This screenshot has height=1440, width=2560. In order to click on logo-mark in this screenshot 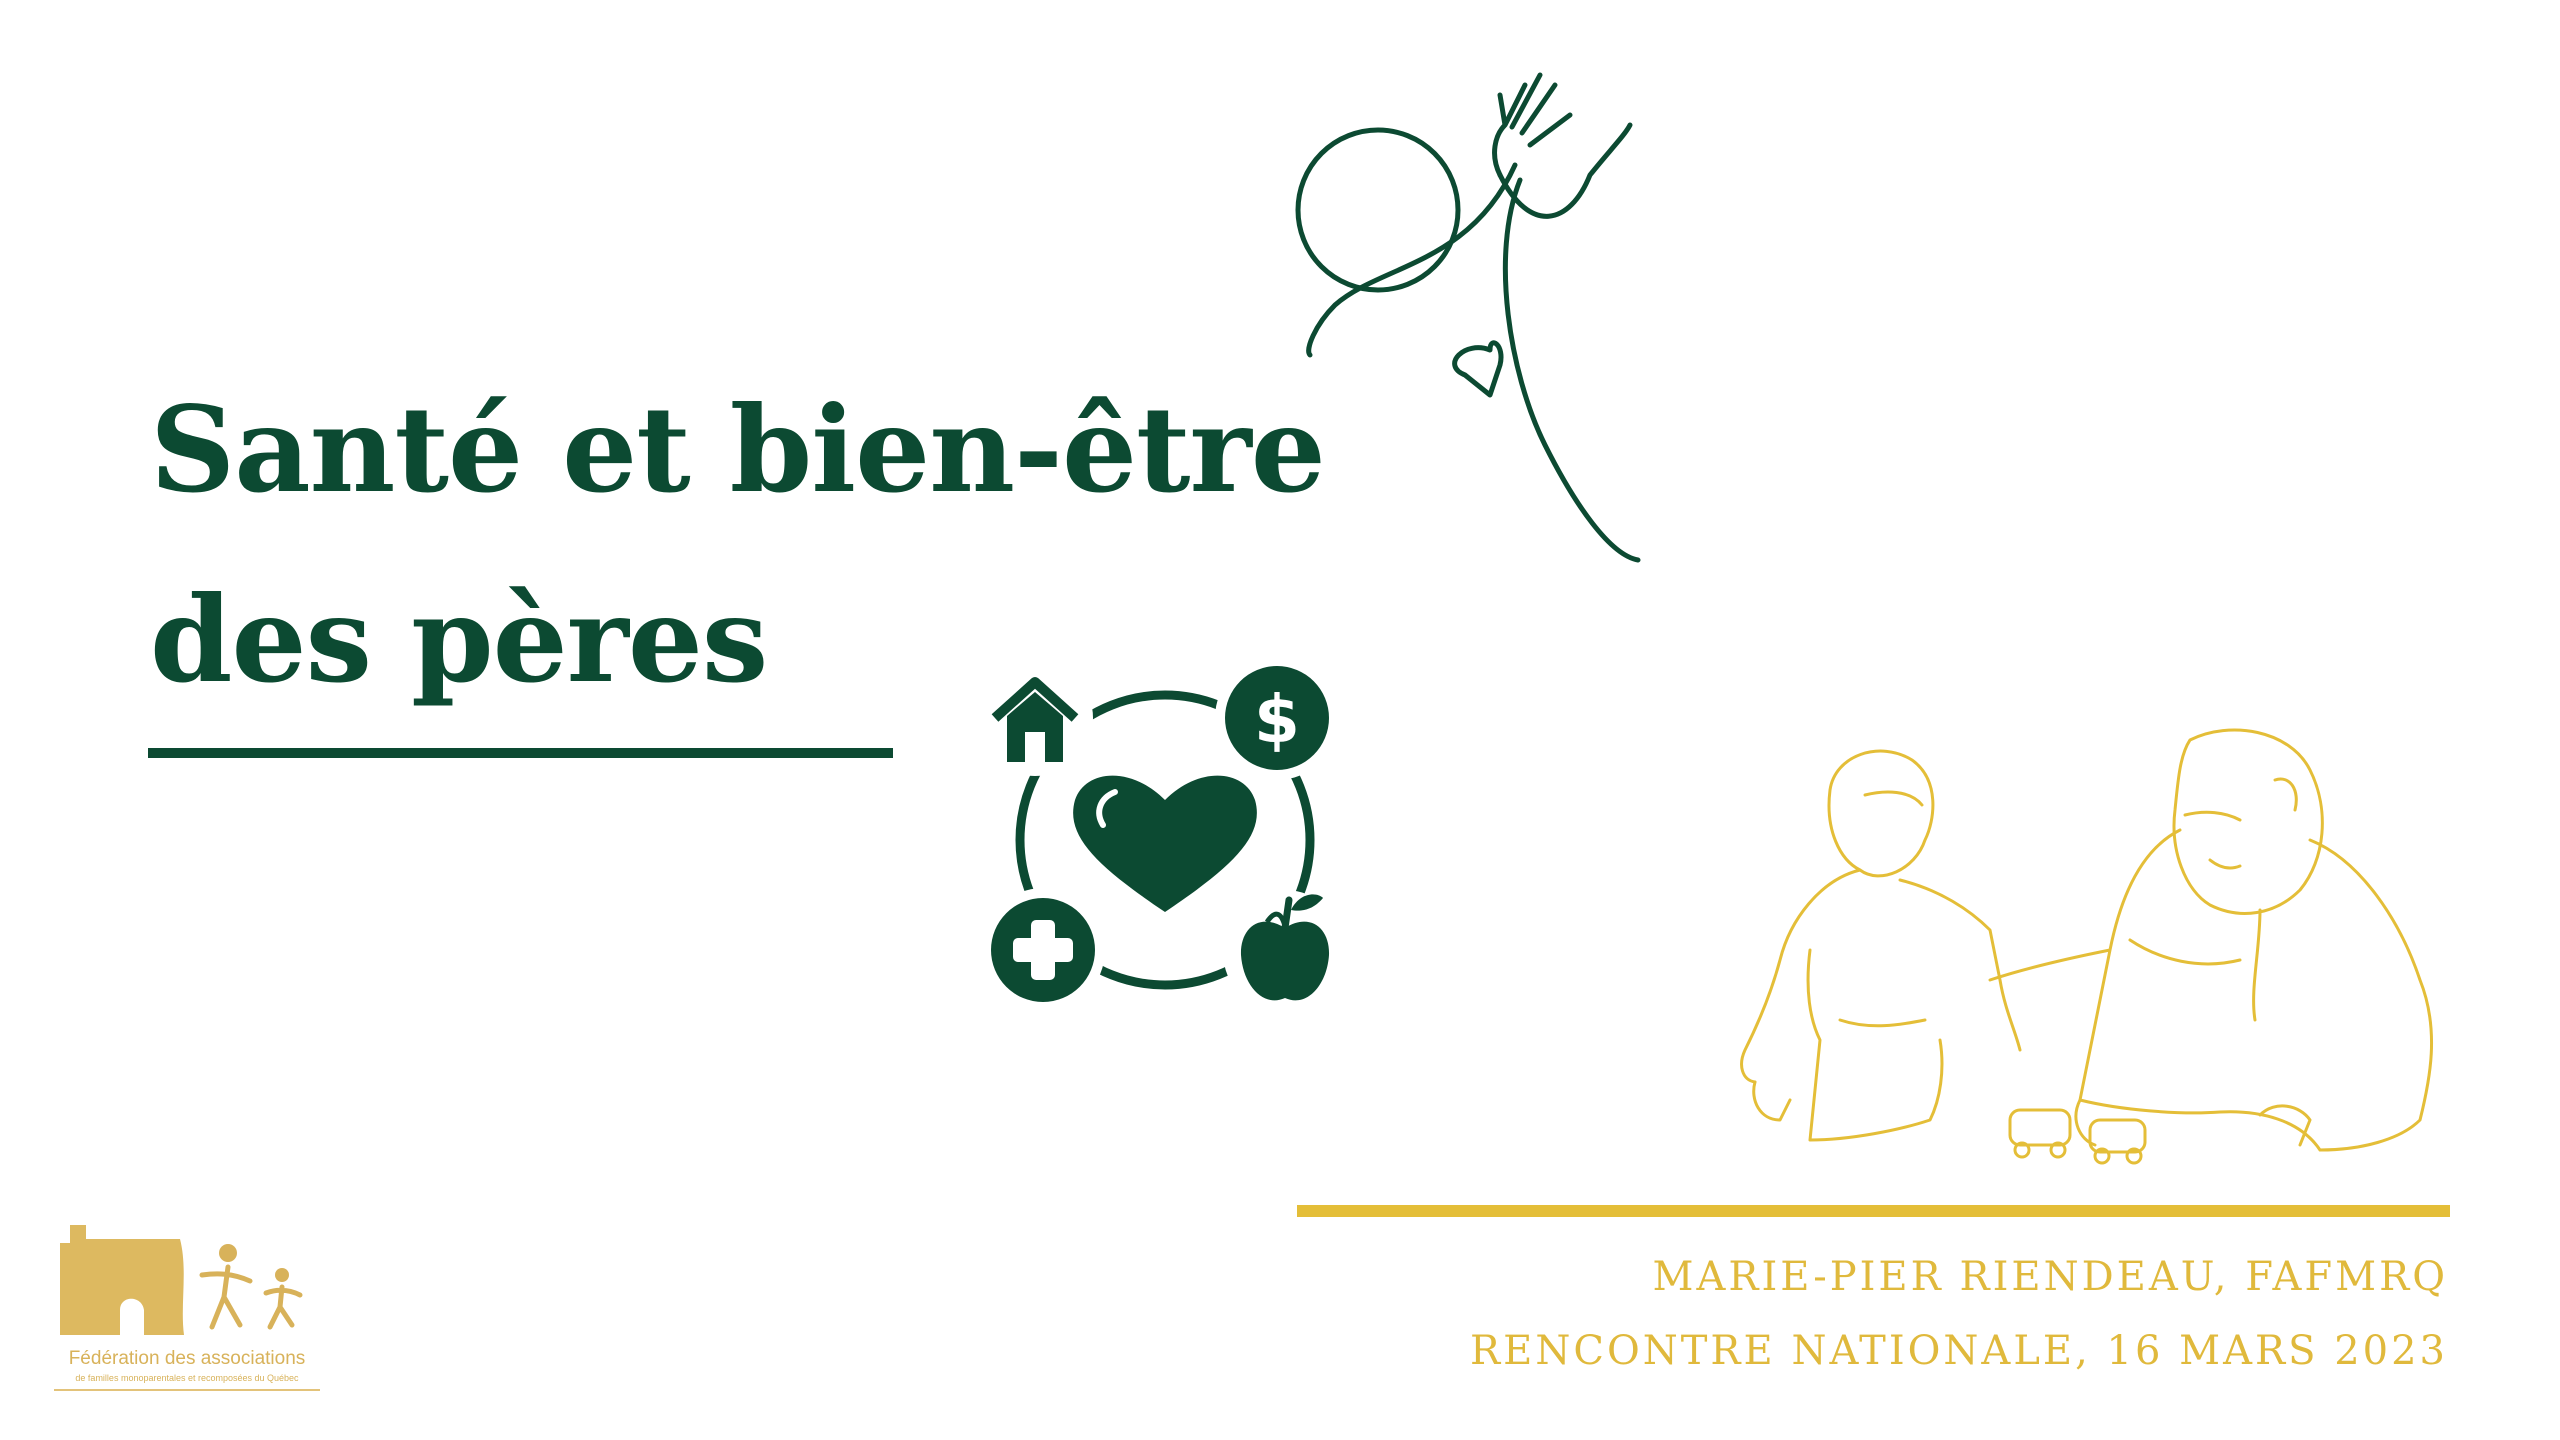, I will do `click(181, 1280)`.